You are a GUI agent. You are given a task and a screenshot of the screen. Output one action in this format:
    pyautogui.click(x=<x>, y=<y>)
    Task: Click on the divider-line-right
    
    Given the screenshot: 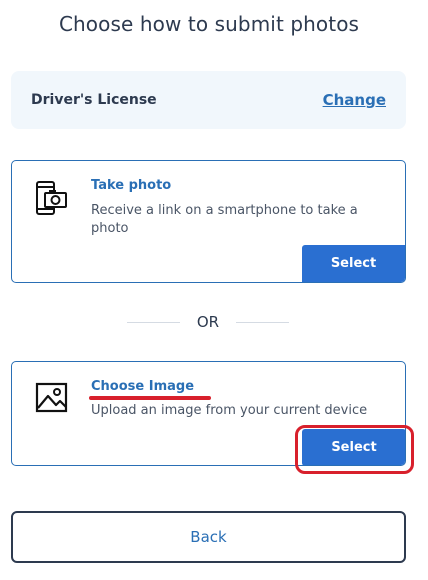 What is the action you would take?
    pyautogui.click(x=262, y=322)
    